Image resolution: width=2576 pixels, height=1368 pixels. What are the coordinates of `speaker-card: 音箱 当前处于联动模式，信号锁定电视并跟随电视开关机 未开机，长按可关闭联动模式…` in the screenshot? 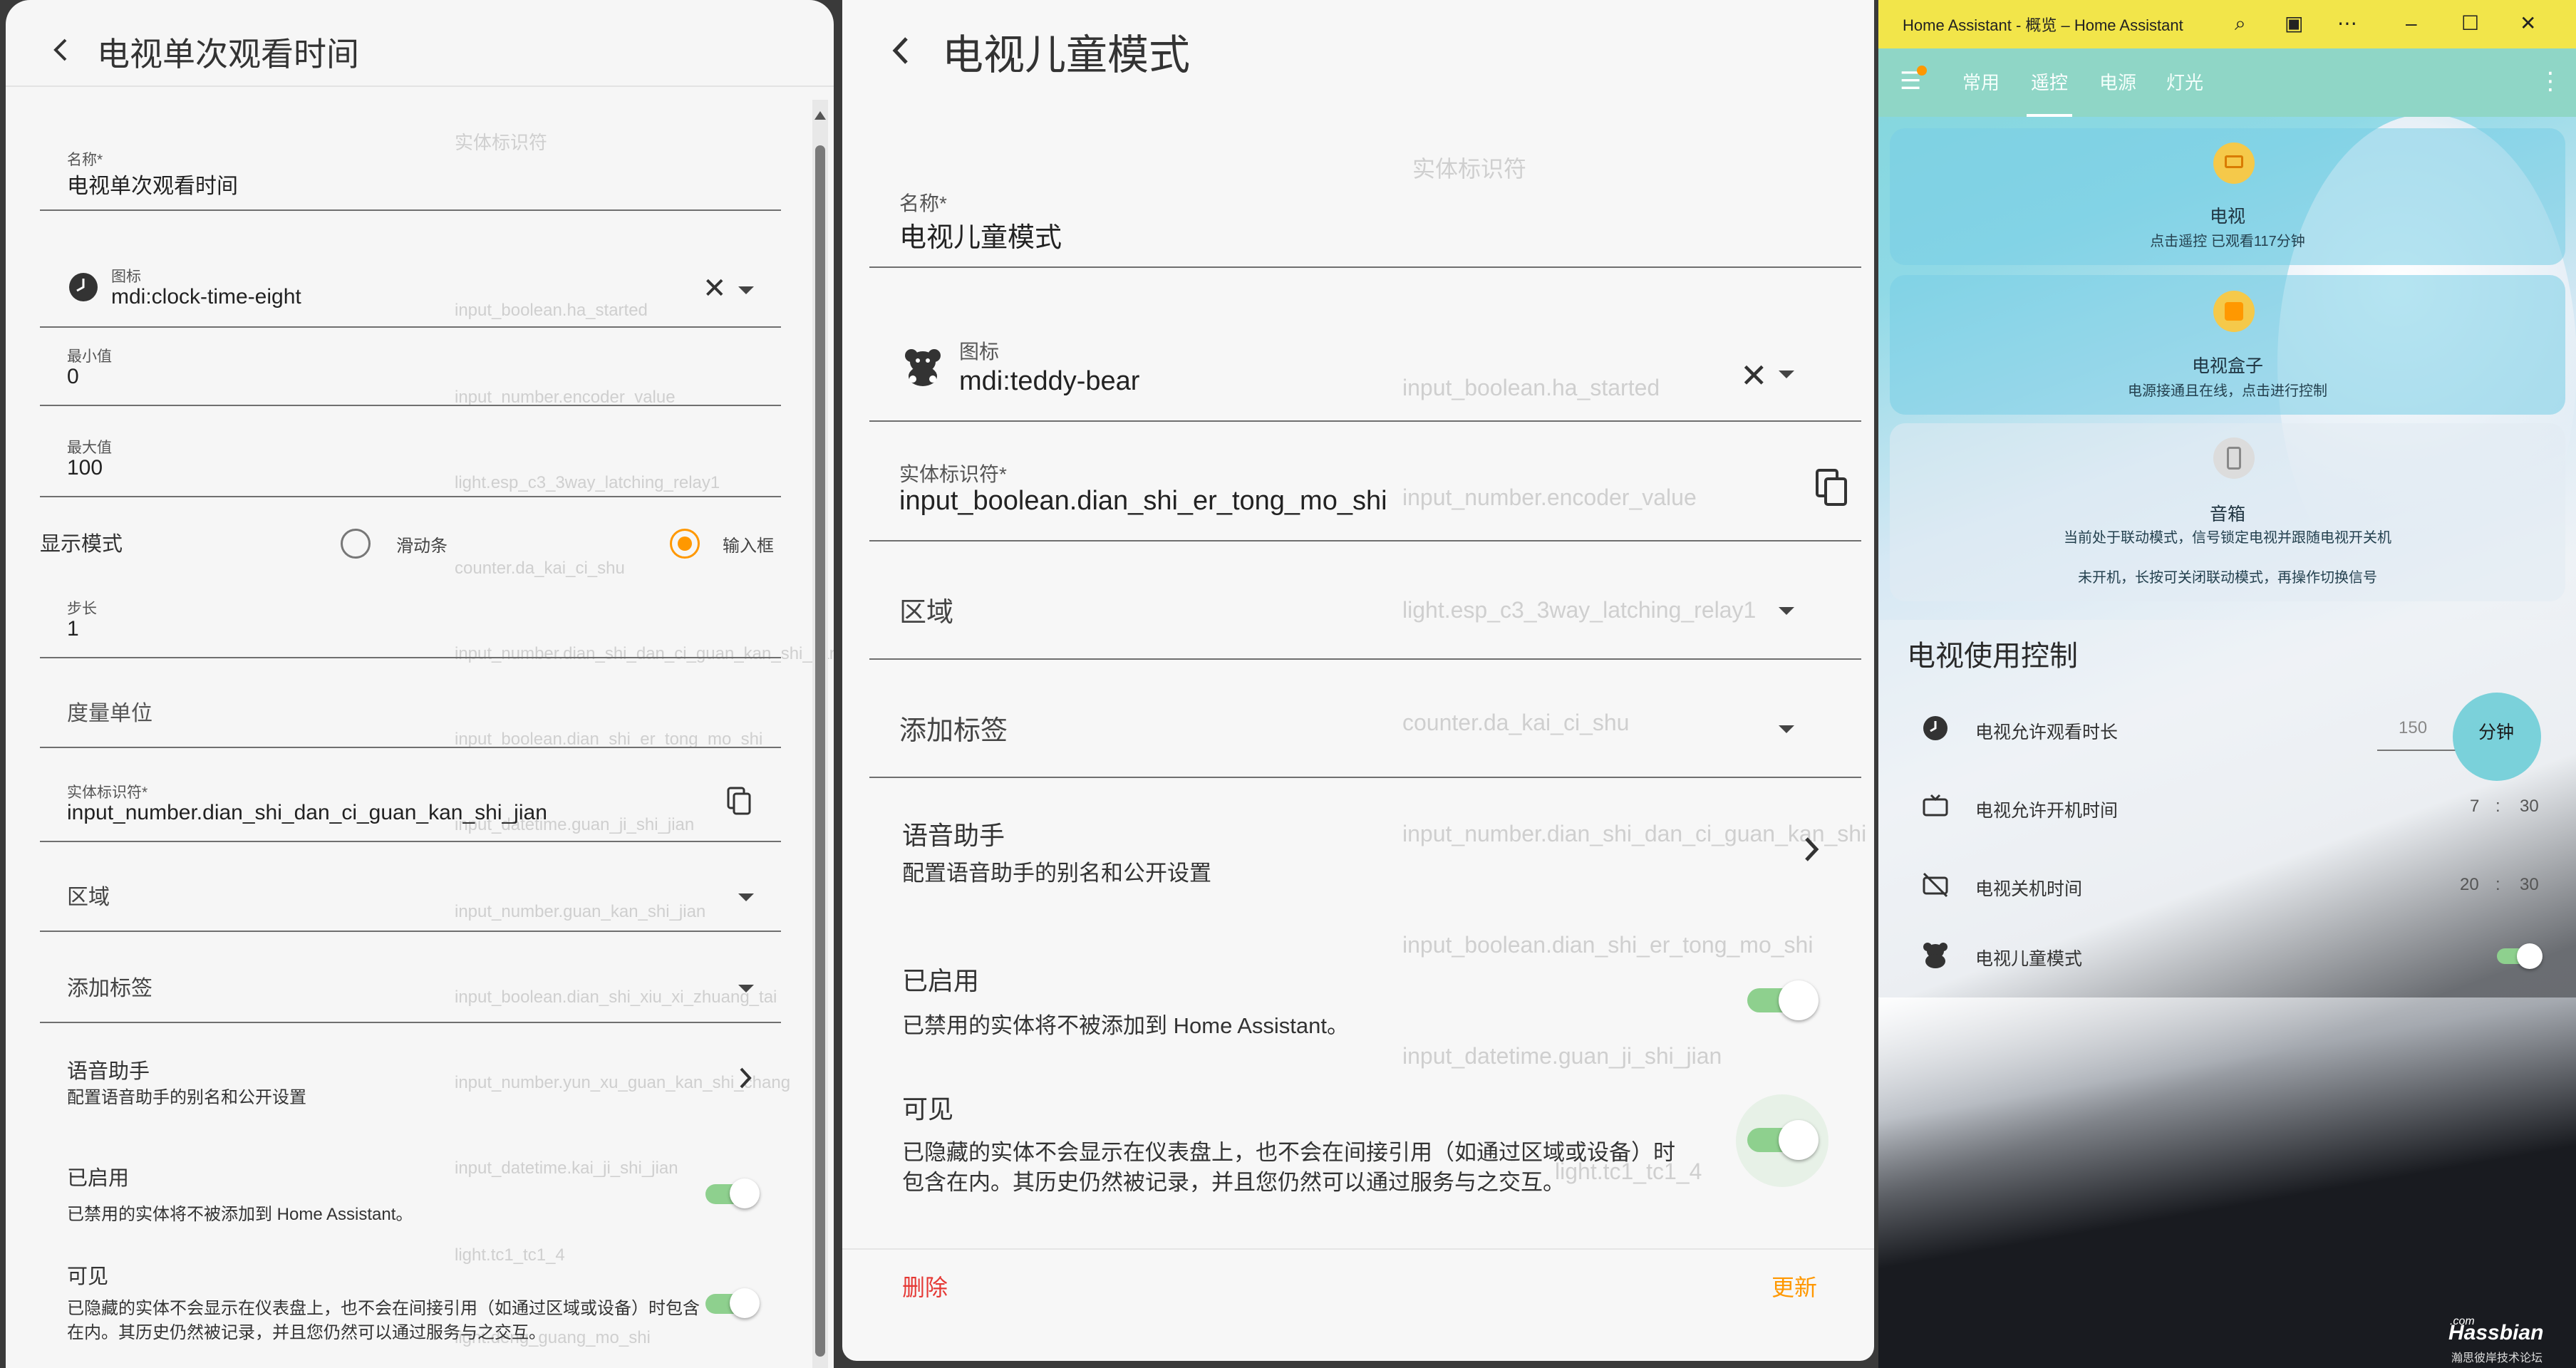 It's located at (2227, 512).